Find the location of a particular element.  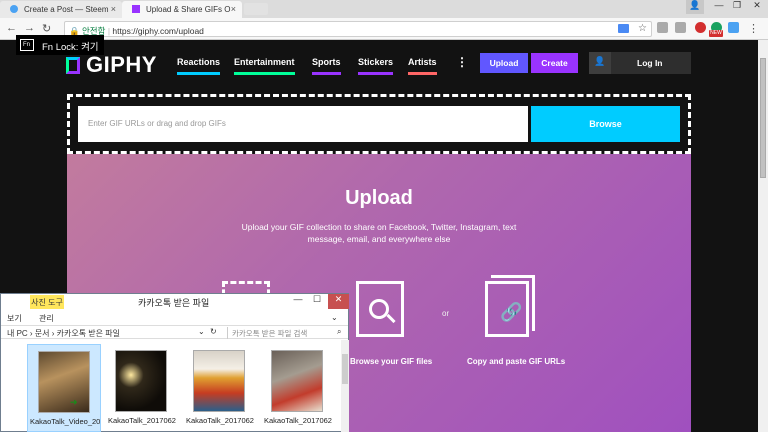

explorer-title: 카카오톡 받은 파일 is located at coordinates (174, 303).